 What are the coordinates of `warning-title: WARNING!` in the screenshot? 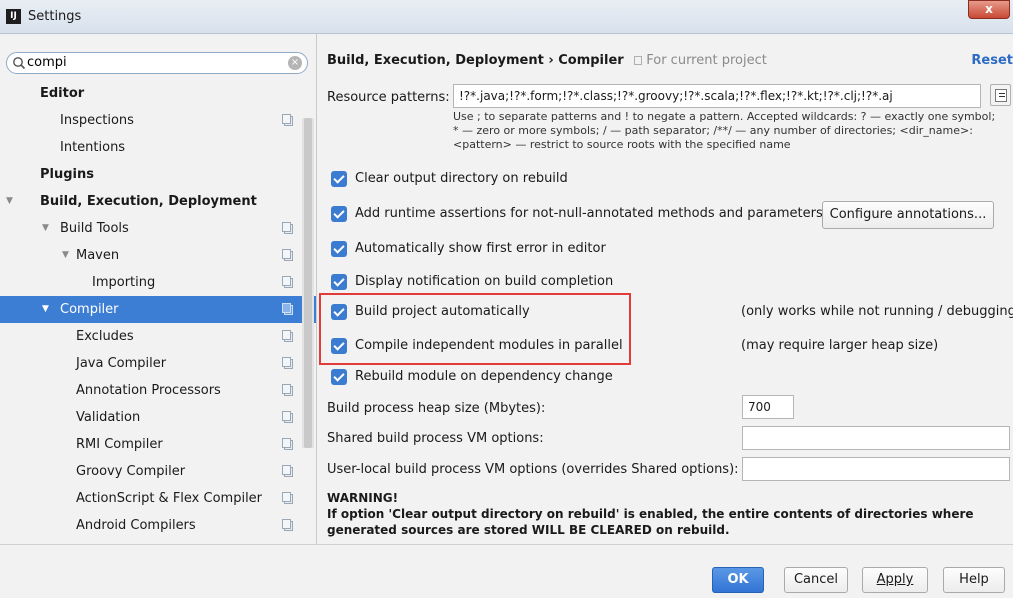 It's located at (363, 498).